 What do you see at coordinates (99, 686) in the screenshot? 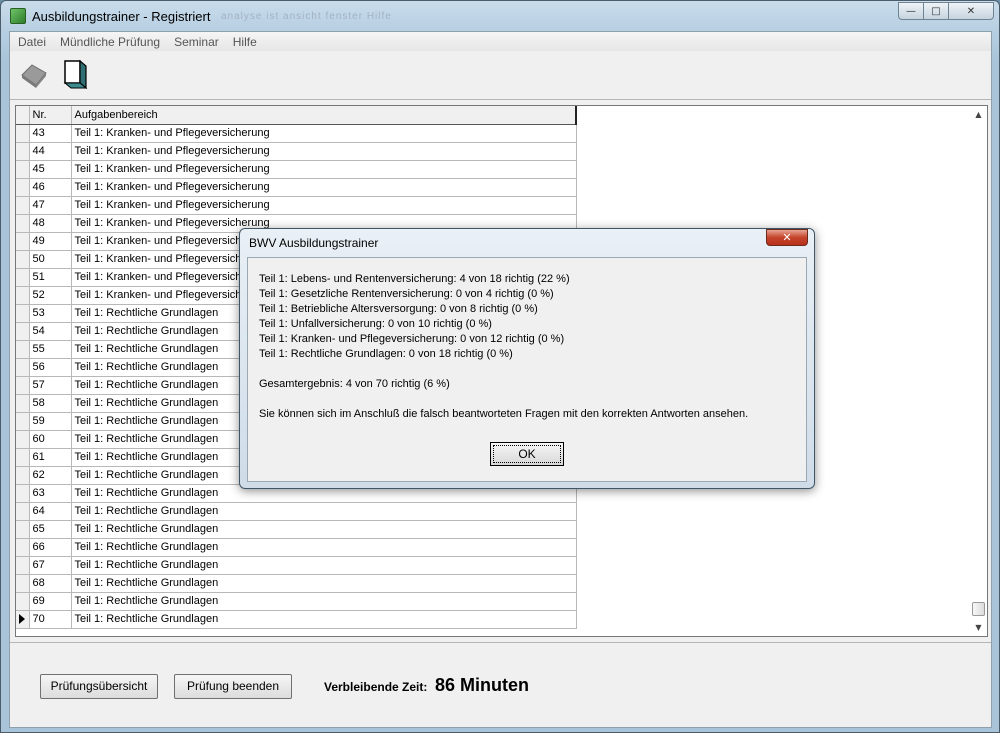
I see `overview-button: Prüfungsübersicht` at bounding box center [99, 686].